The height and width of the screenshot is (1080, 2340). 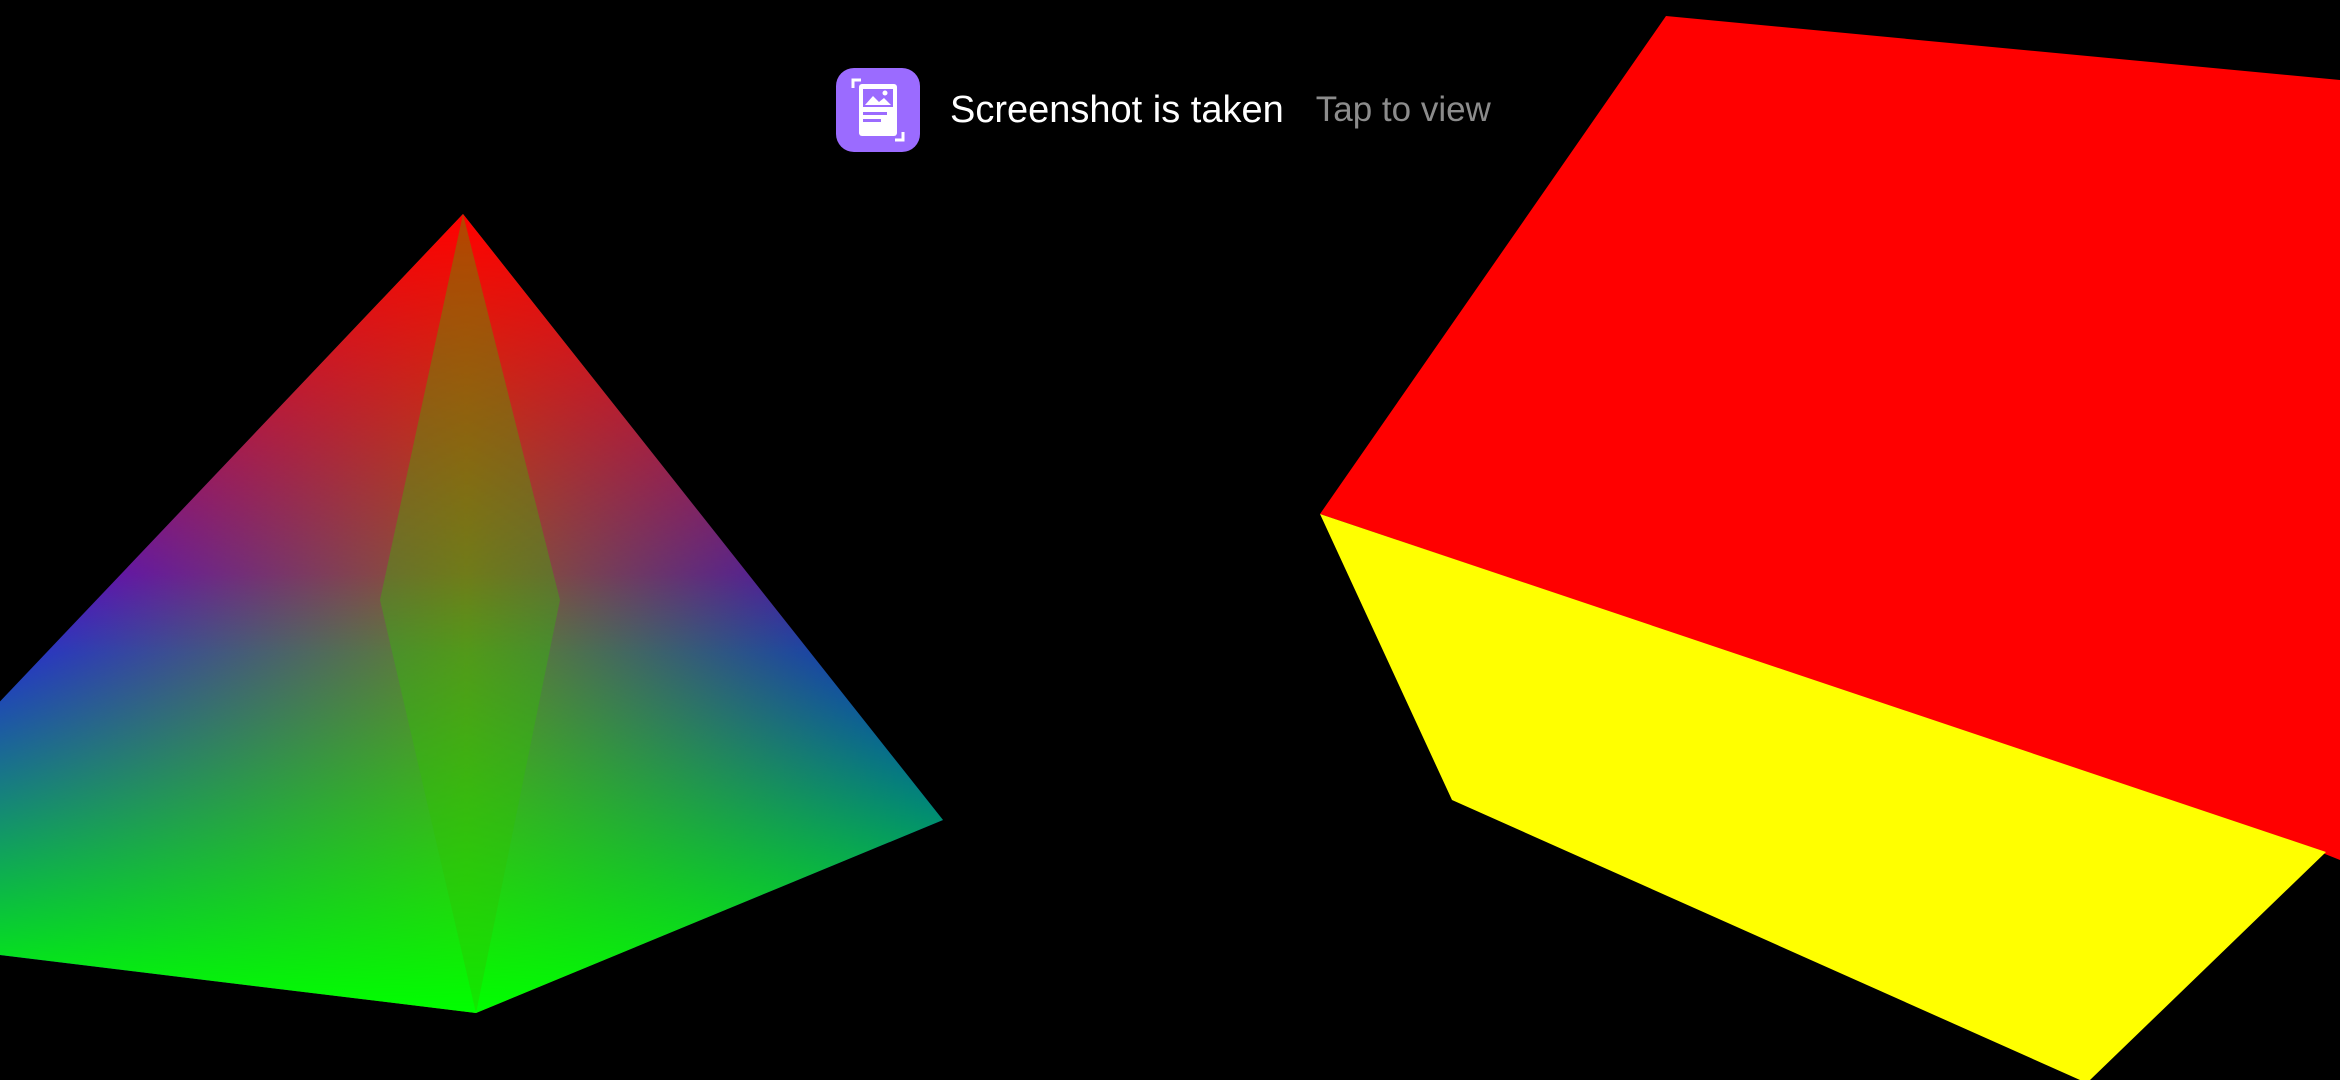 What do you see at coordinates (1117, 109) in the screenshot?
I see `toast-title: Screenshot is taken` at bounding box center [1117, 109].